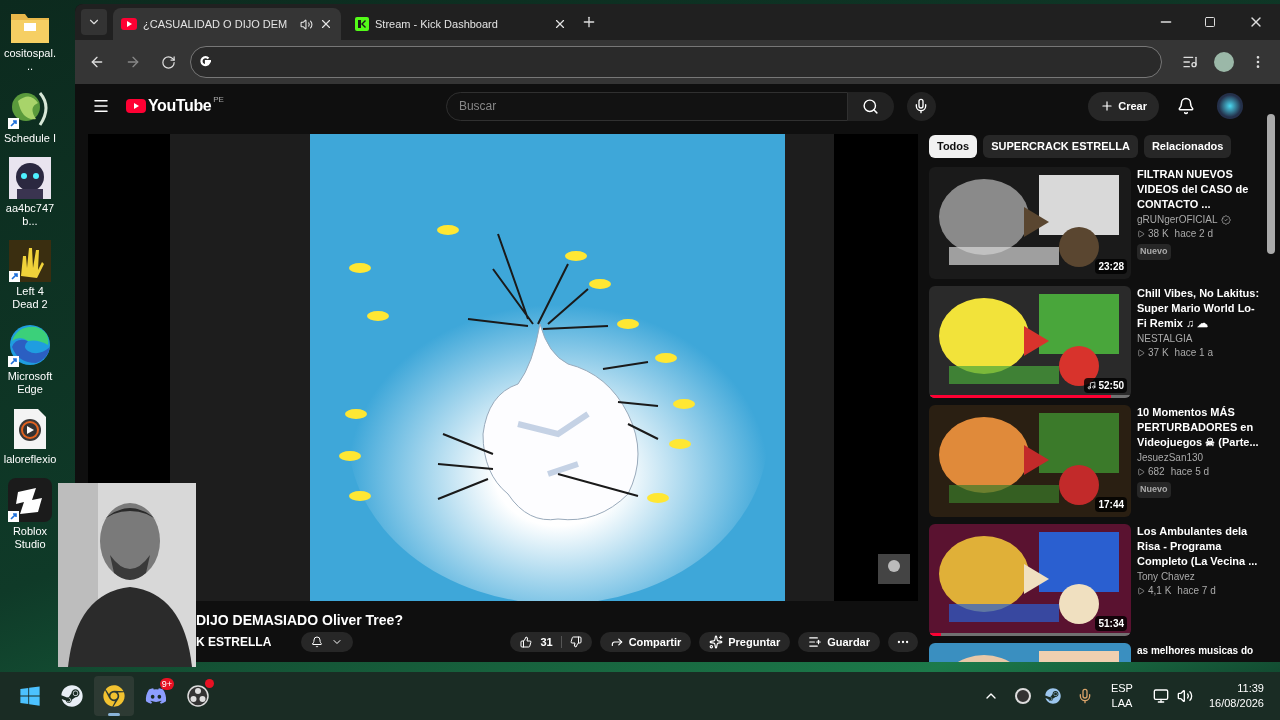 The height and width of the screenshot is (720, 1280). What do you see at coordinates (1193, 353) in the screenshot?
I see `upload-age: hace 1 a` at bounding box center [1193, 353].